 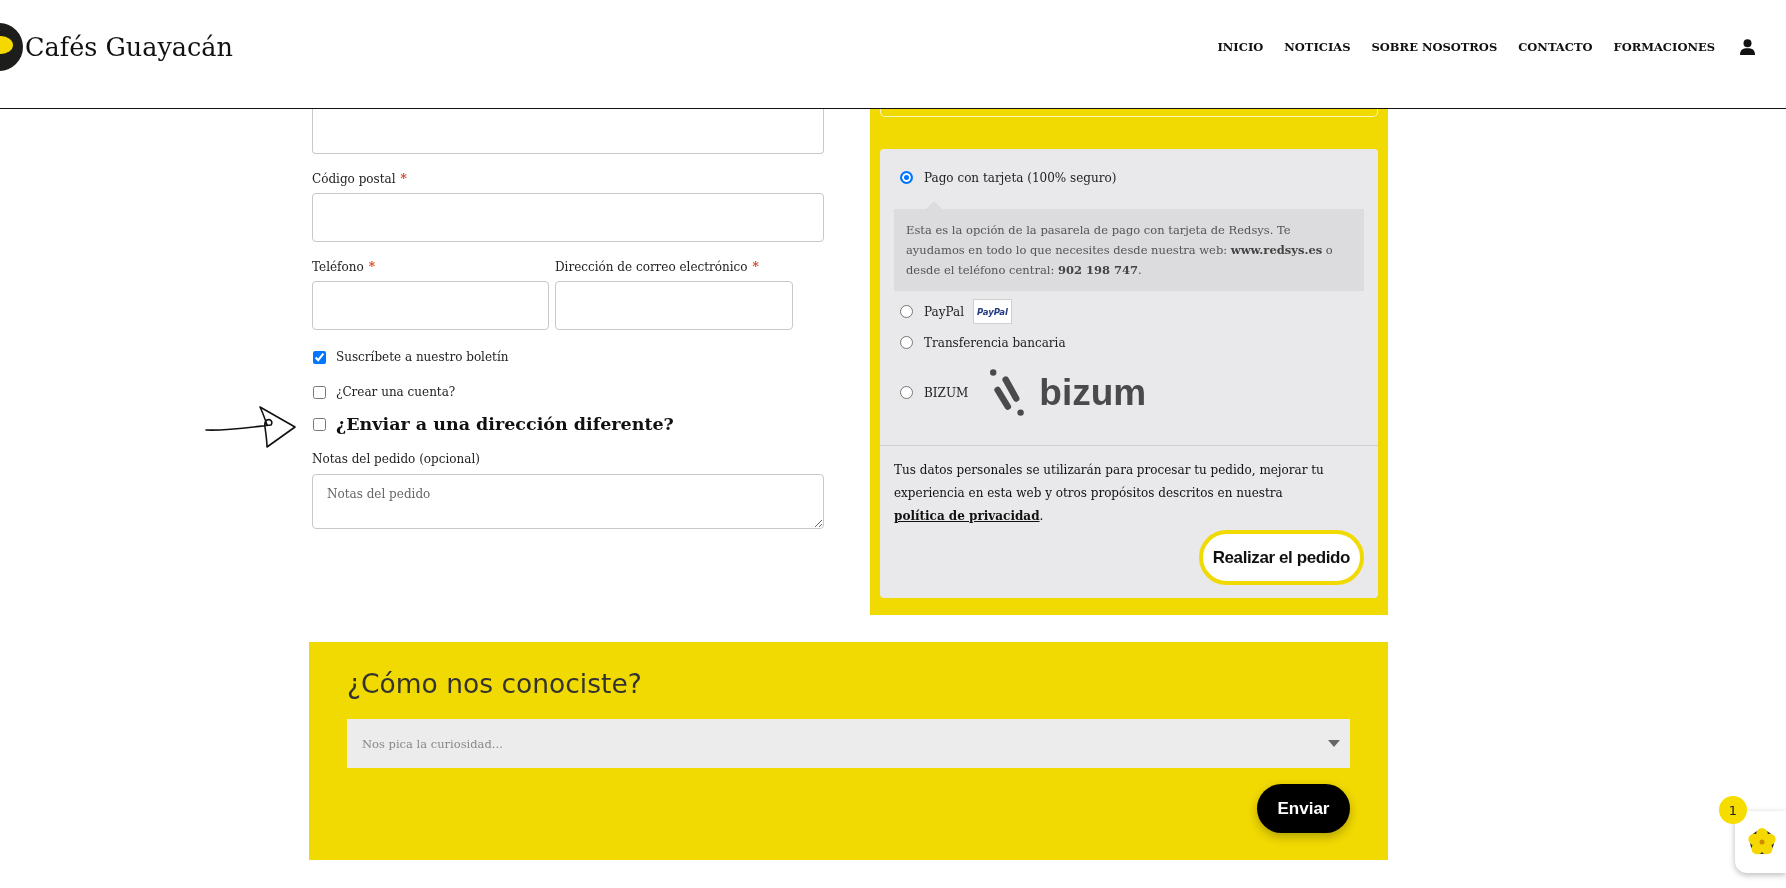 I want to click on survey-title: ¿Cómo nos conociste?, so click(x=494, y=684).